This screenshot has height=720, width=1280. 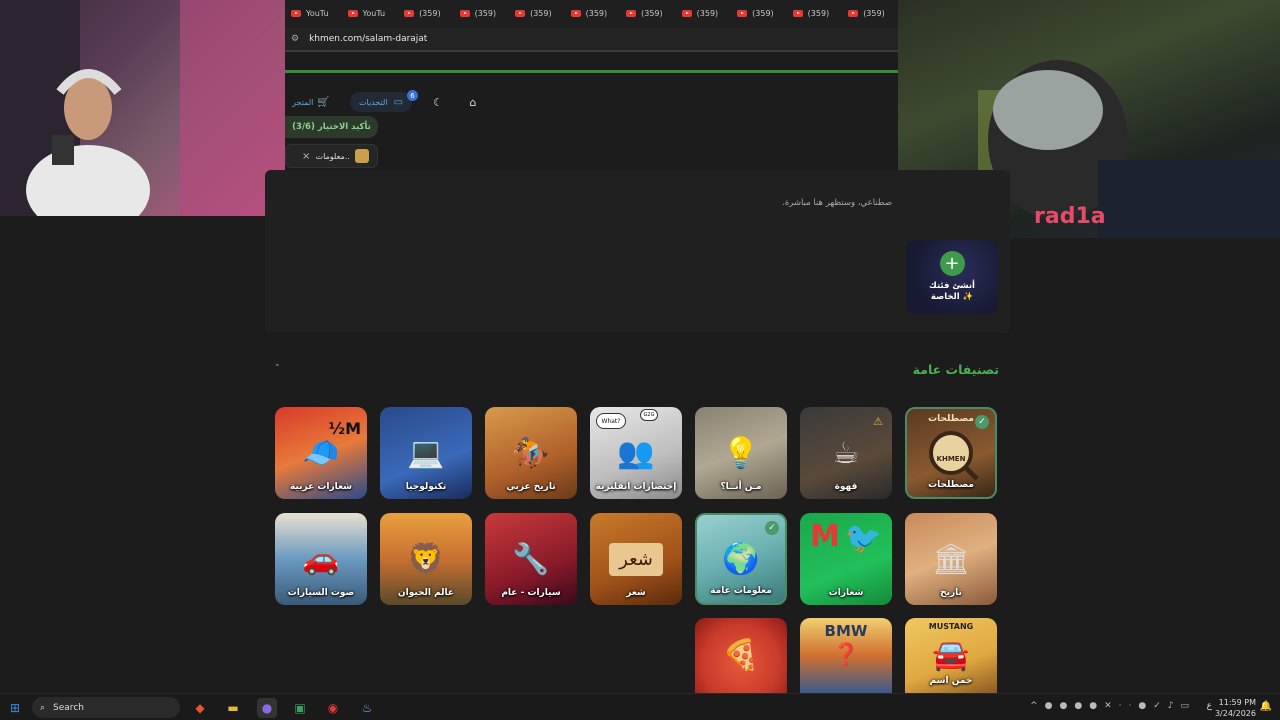 What do you see at coordinates (846, 655) in the screenshot?
I see `category-card-car-brand: BMW ❓` at bounding box center [846, 655].